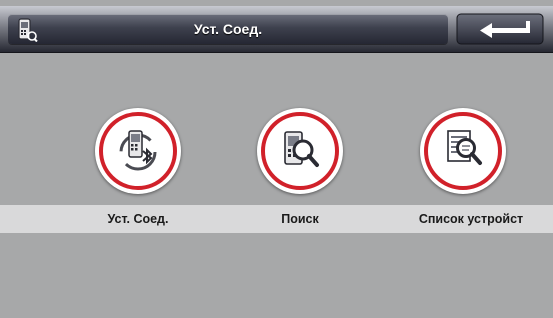  I want to click on phone-search-icon, so click(301, 149).